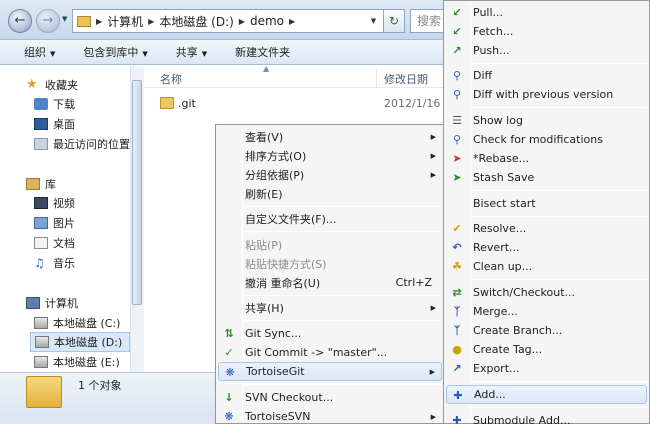 The width and height of the screenshot is (650, 424). What do you see at coordinates (229, 397) in the screenshot?
I see `svn-checkout-icon: ↓` at bounding box center [229, 397].